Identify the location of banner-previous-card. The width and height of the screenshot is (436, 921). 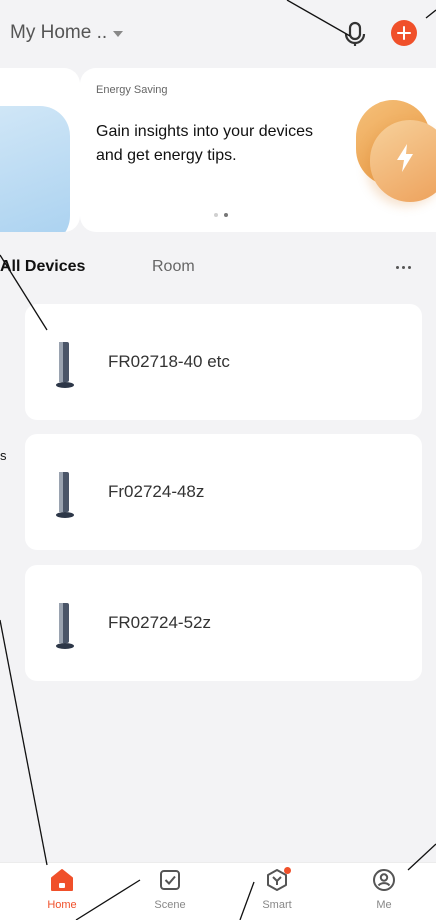
(40, 150).